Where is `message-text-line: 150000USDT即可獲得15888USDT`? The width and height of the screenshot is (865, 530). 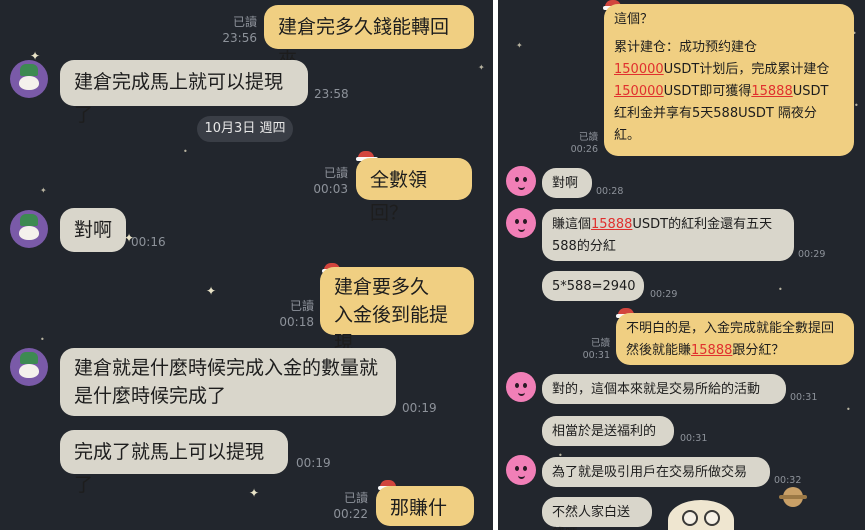 message-text-line: 150000USDT即可獲得15888USDT is located at coordinates (721, 91).